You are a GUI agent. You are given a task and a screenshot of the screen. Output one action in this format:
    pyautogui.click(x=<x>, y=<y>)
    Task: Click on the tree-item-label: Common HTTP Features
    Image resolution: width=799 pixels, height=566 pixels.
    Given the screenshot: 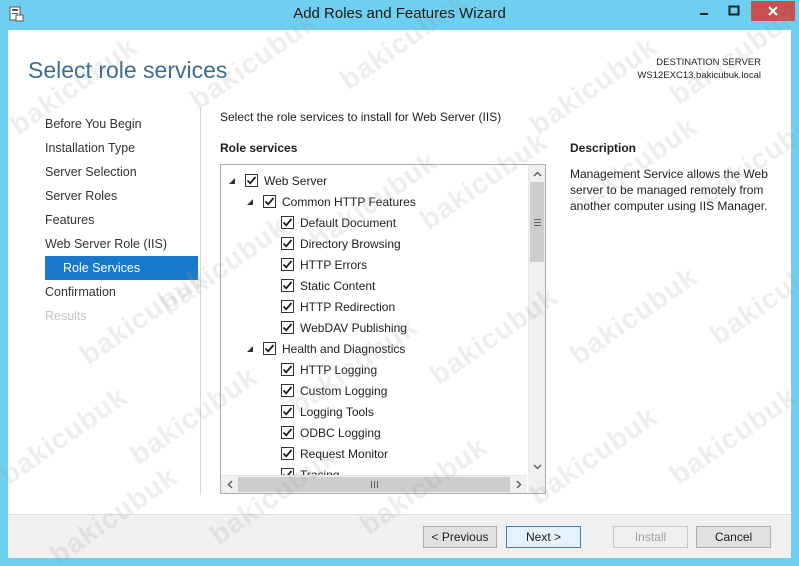 What is the action you would take?
    pyautogui.click(x=349, y=201)
    